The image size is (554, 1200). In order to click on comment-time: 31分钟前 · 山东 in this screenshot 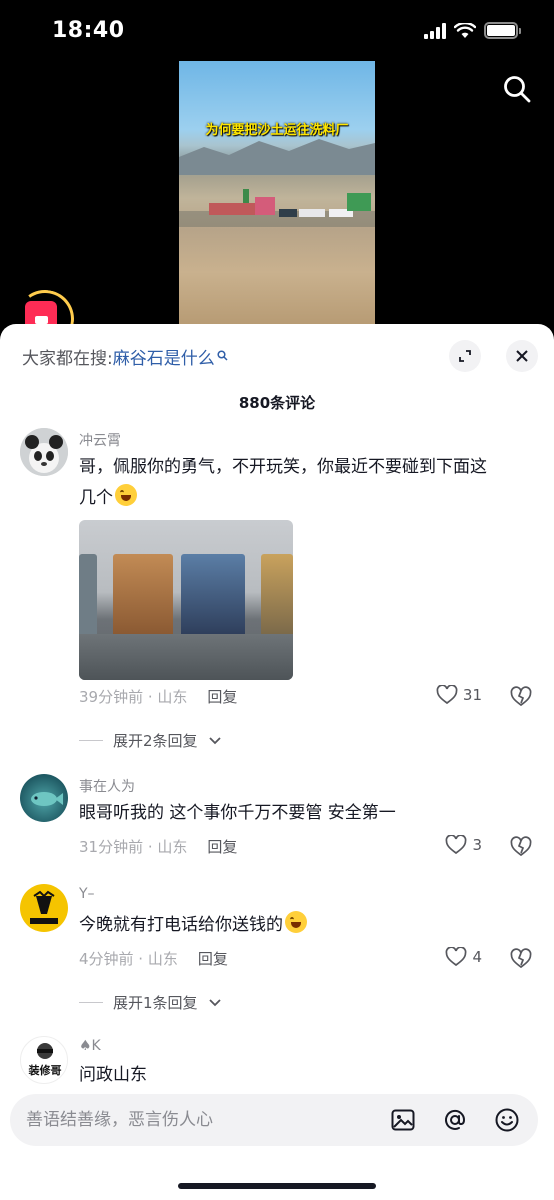, I will do `click(133, 847)`.